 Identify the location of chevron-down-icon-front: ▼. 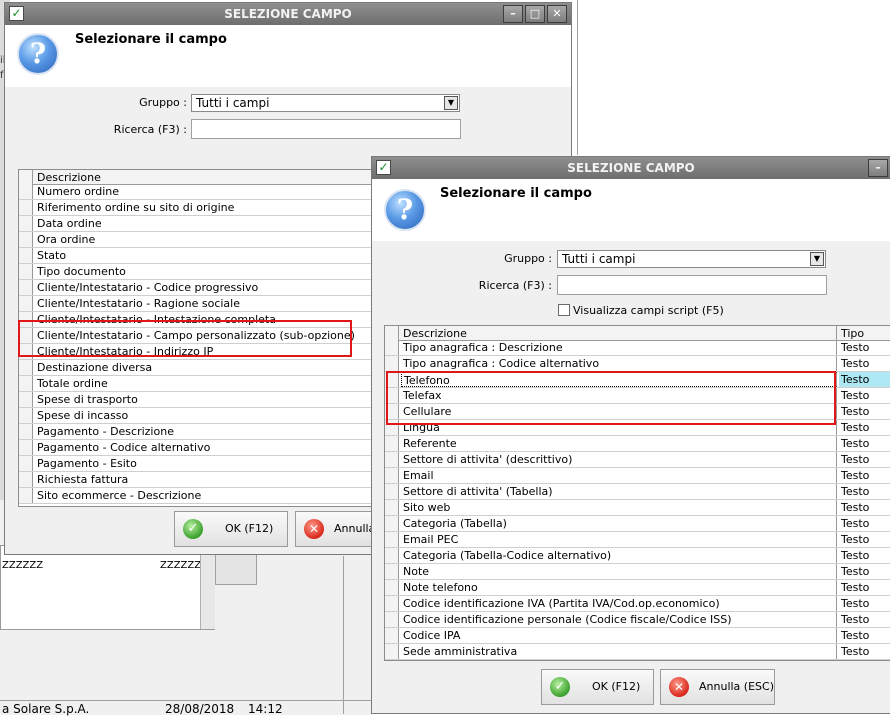
(817, 259).